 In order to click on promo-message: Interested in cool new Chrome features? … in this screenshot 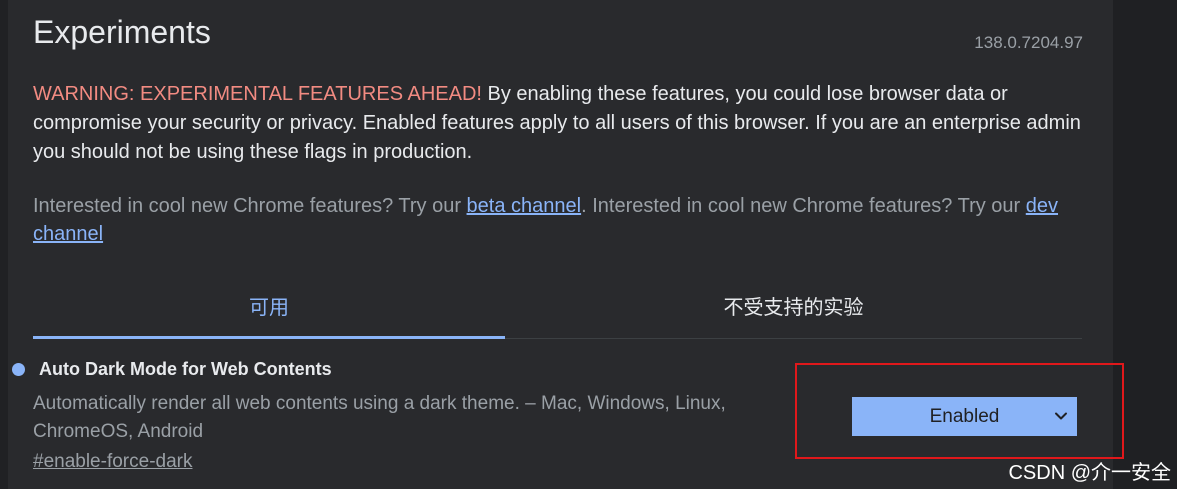, I will do `click(558, 220)`.